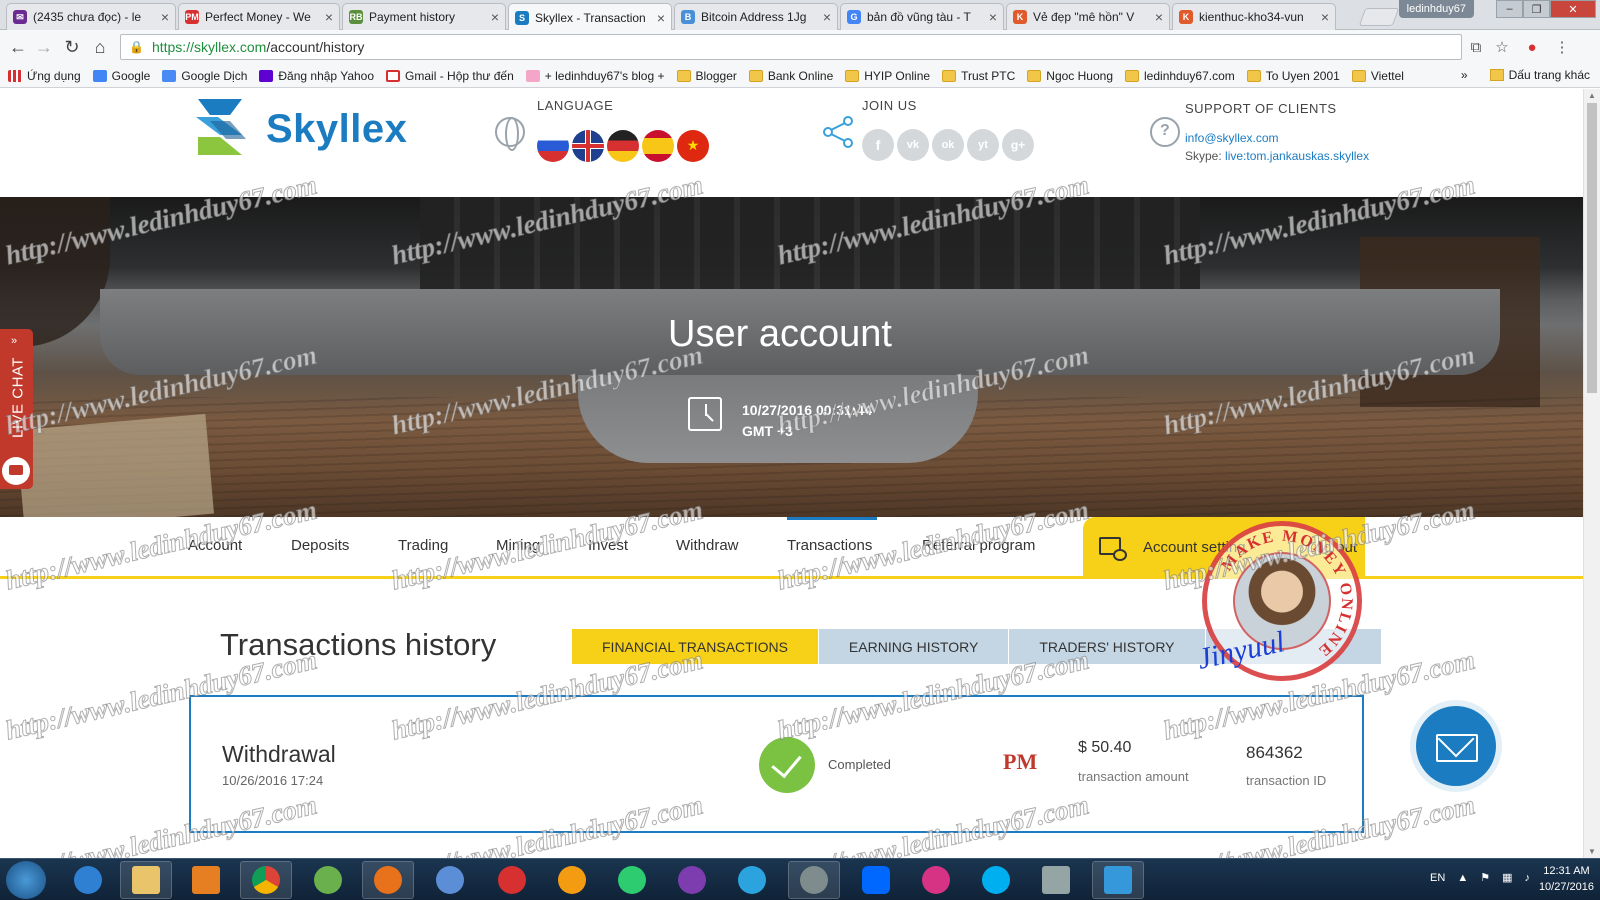 The width and height of the screenshot is (1600, 900). I want to click on bookmark-folder: Ngoc Huong, so click(1070, 76).